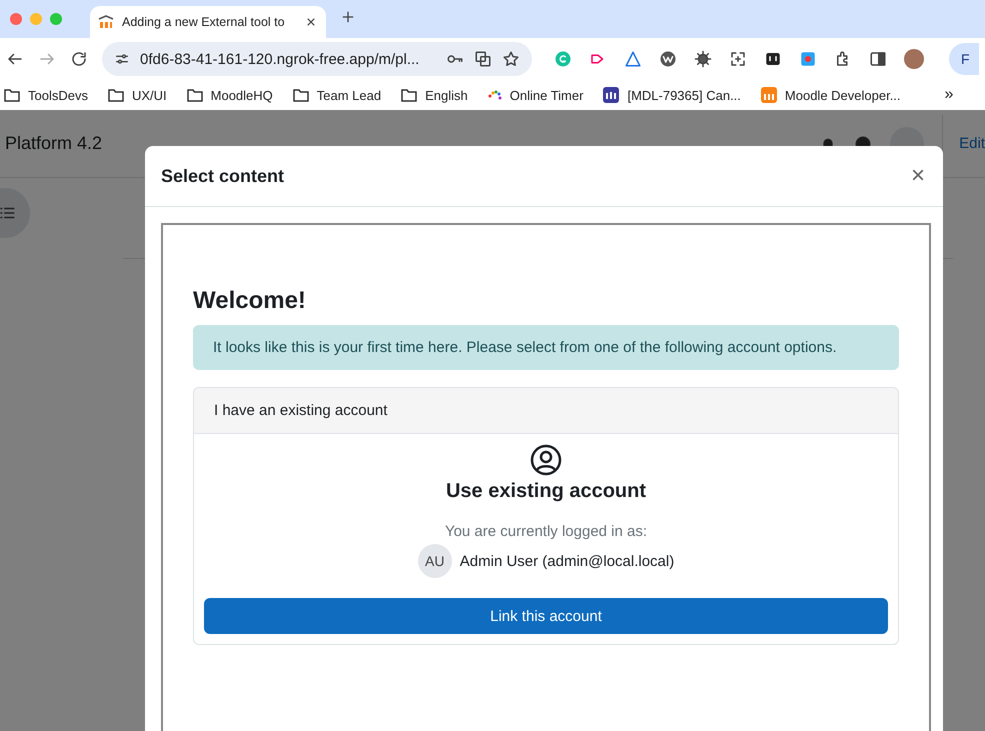 The height and width of the screenshot is (731, 985). I want to click on info-alert: It looks like this is your first time here. Please select from one of the following account options., so click(546, 347).